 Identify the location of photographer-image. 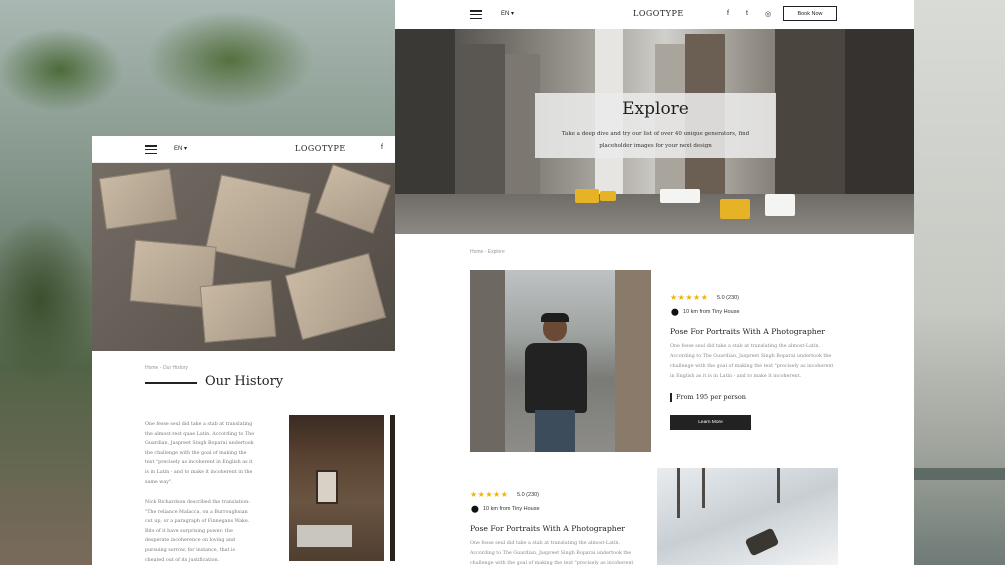
(560, 361).